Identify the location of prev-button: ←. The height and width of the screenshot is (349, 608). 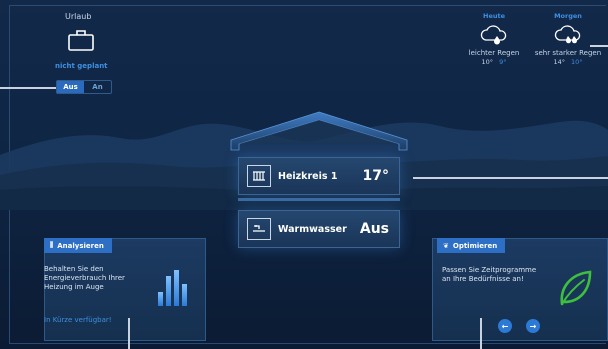
(505, 326).